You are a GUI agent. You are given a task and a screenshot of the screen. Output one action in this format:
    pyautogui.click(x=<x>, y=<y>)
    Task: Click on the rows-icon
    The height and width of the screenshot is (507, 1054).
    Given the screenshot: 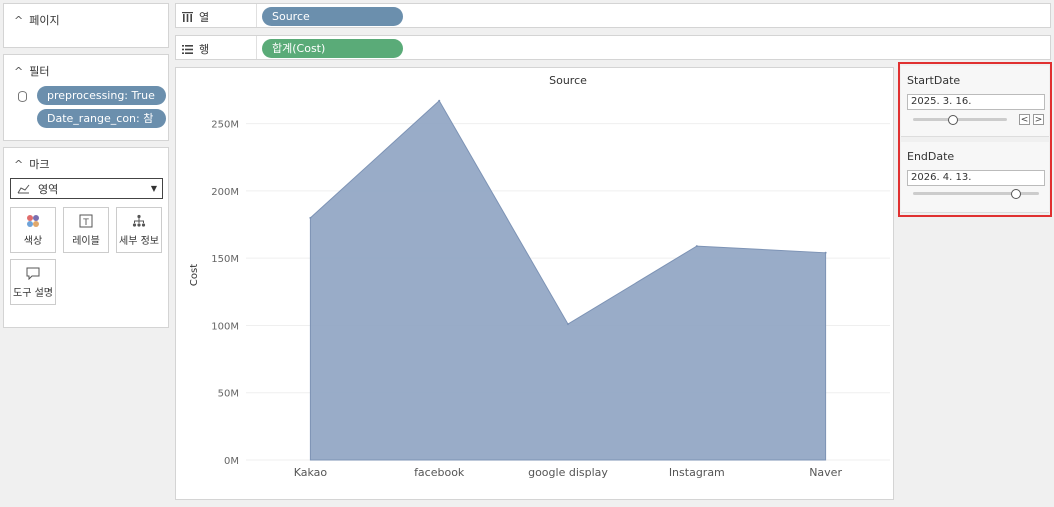 What is the action you would take?
    pyautogui.click(x=187, y=49)
    